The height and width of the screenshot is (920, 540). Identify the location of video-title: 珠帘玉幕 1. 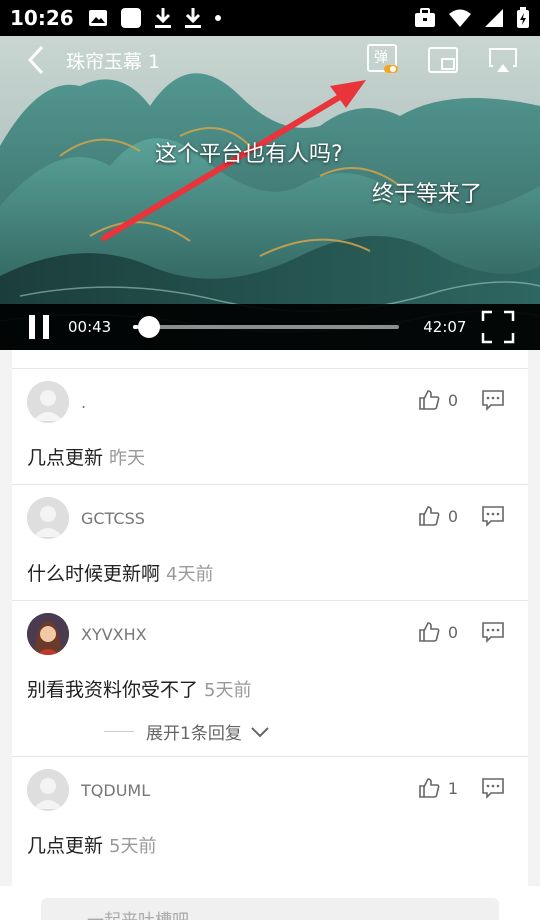
(113, 61).